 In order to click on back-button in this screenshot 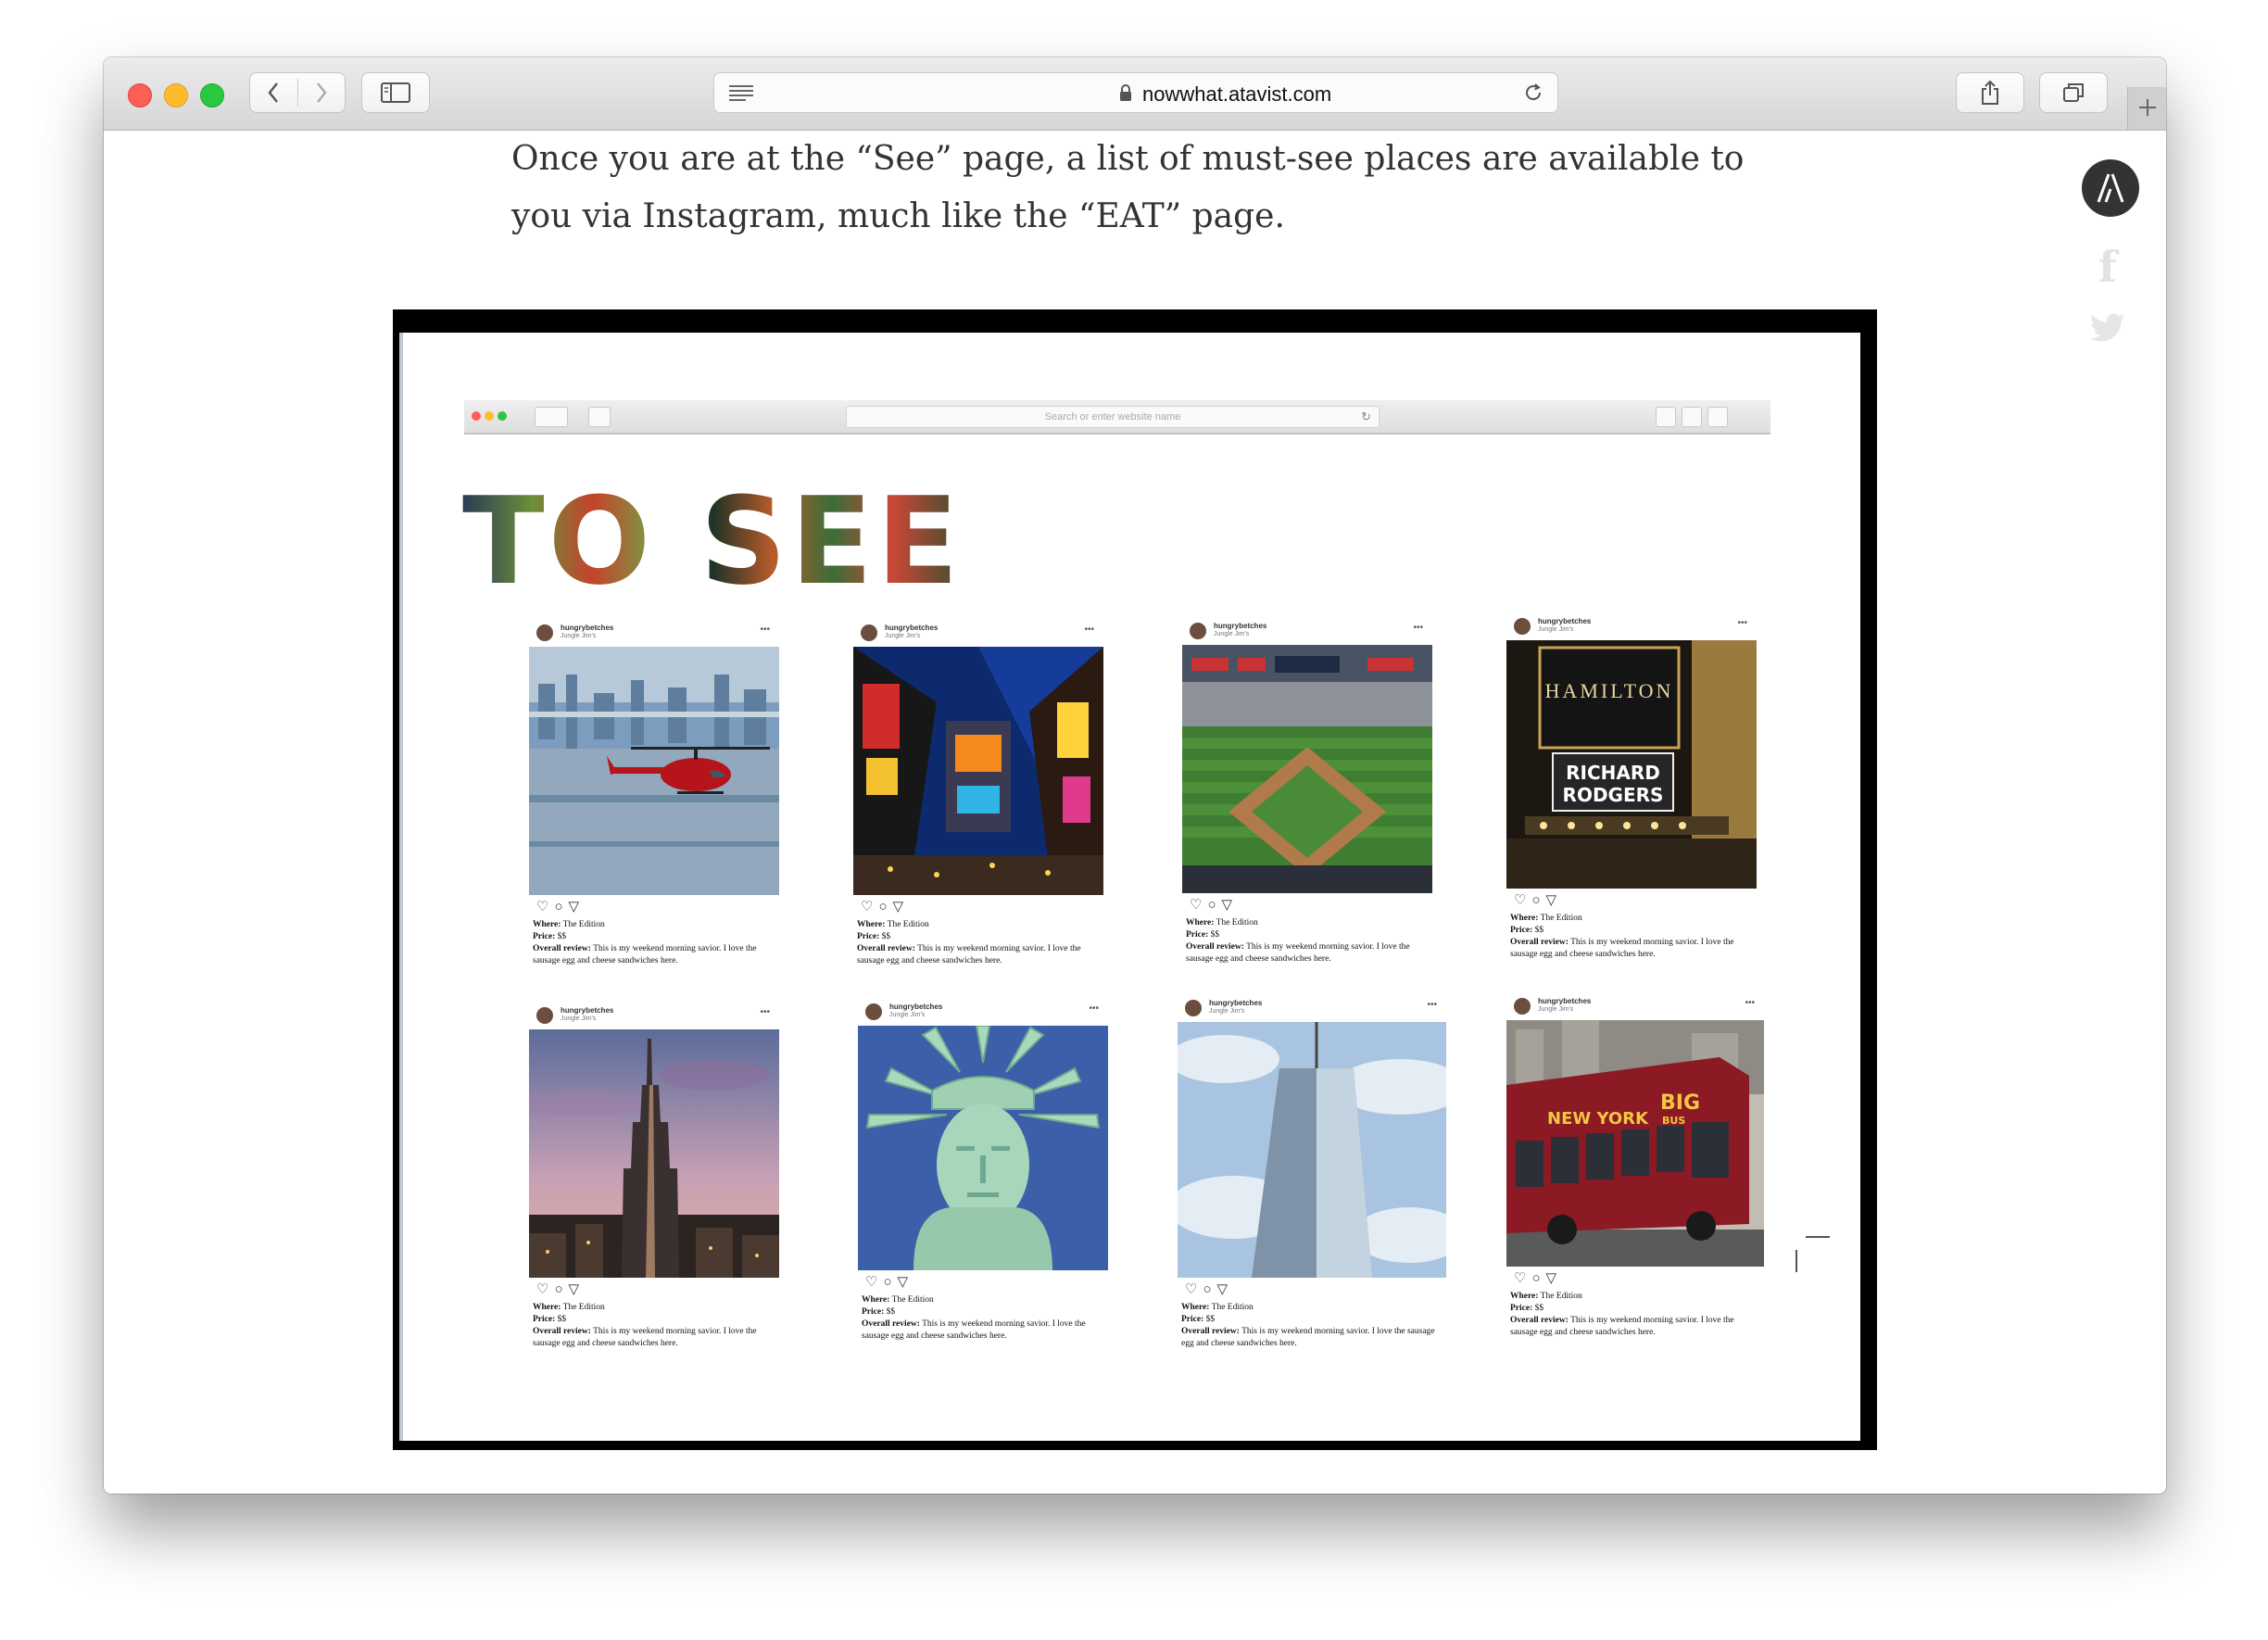, I will do `click(273, 93)`.